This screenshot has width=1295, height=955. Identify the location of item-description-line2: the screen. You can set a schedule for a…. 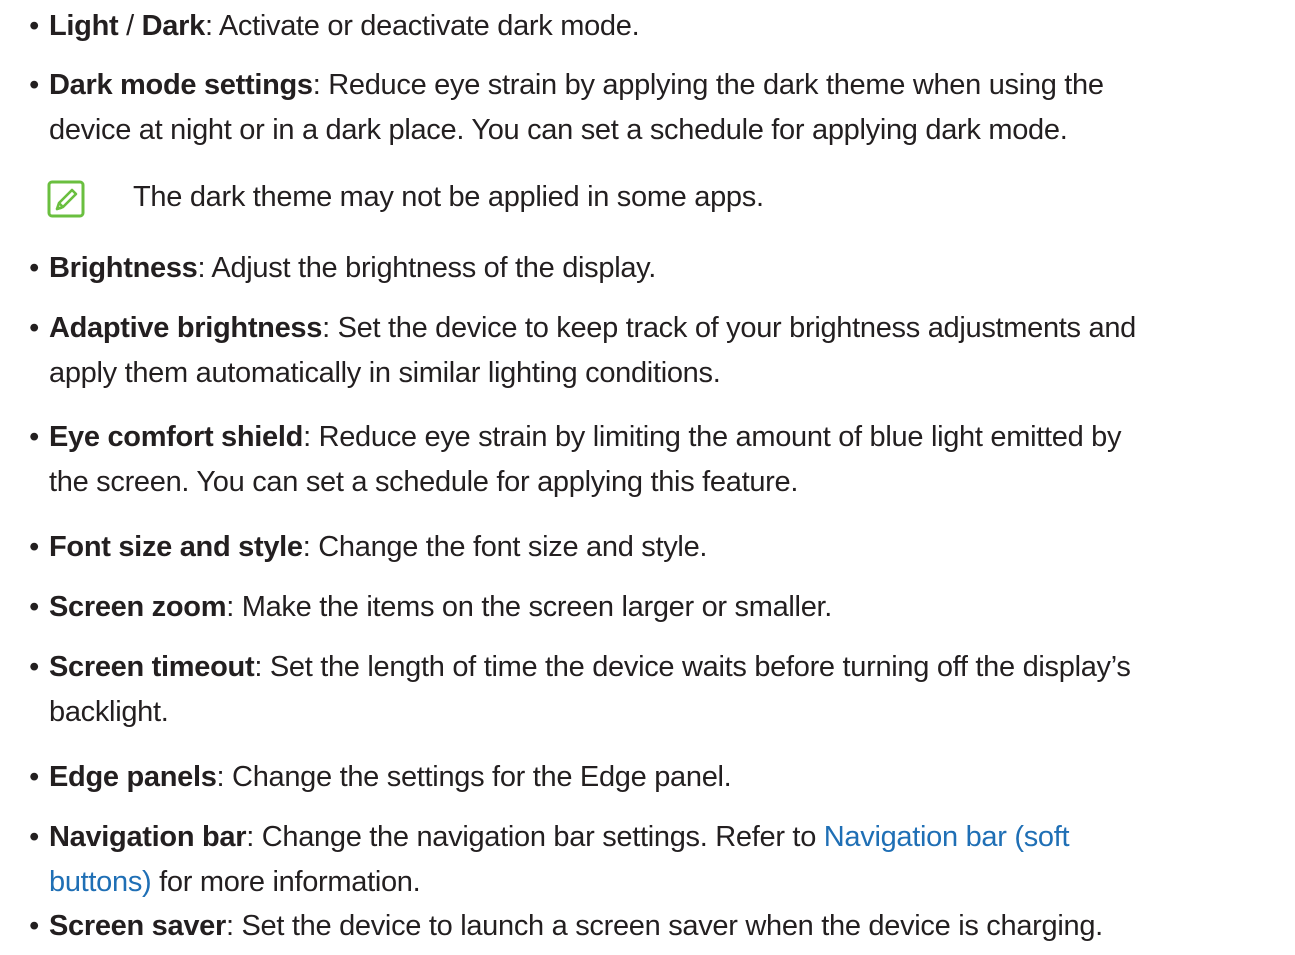
(424, 482).